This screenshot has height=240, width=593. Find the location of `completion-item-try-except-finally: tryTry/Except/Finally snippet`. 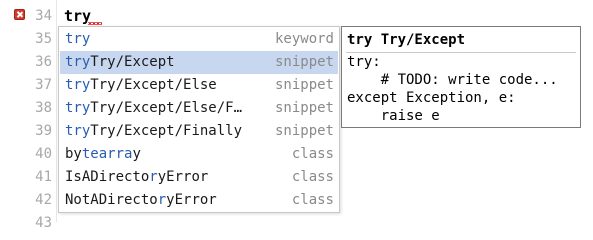

completion-item-try-except-finally: tryTry/Except/Finally snippet is located at coordinates (199, 131).